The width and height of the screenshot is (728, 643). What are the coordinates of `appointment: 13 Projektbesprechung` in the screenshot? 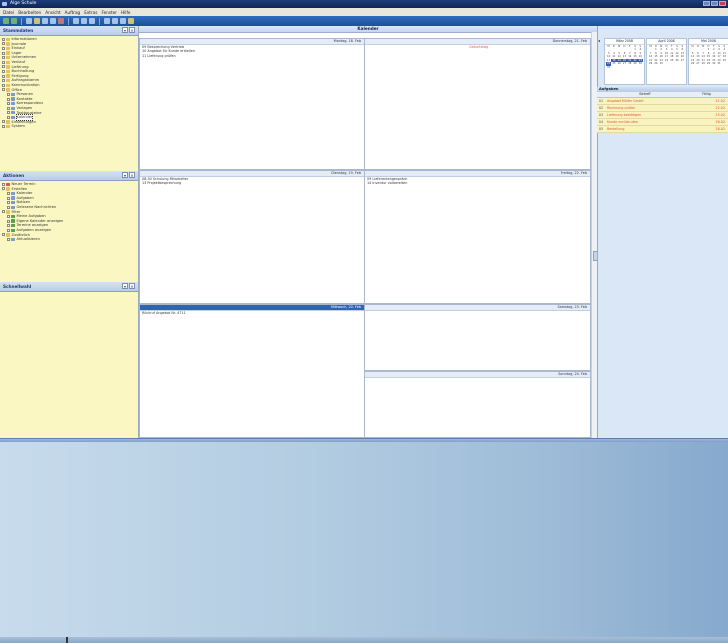 It's located at (252, 183).